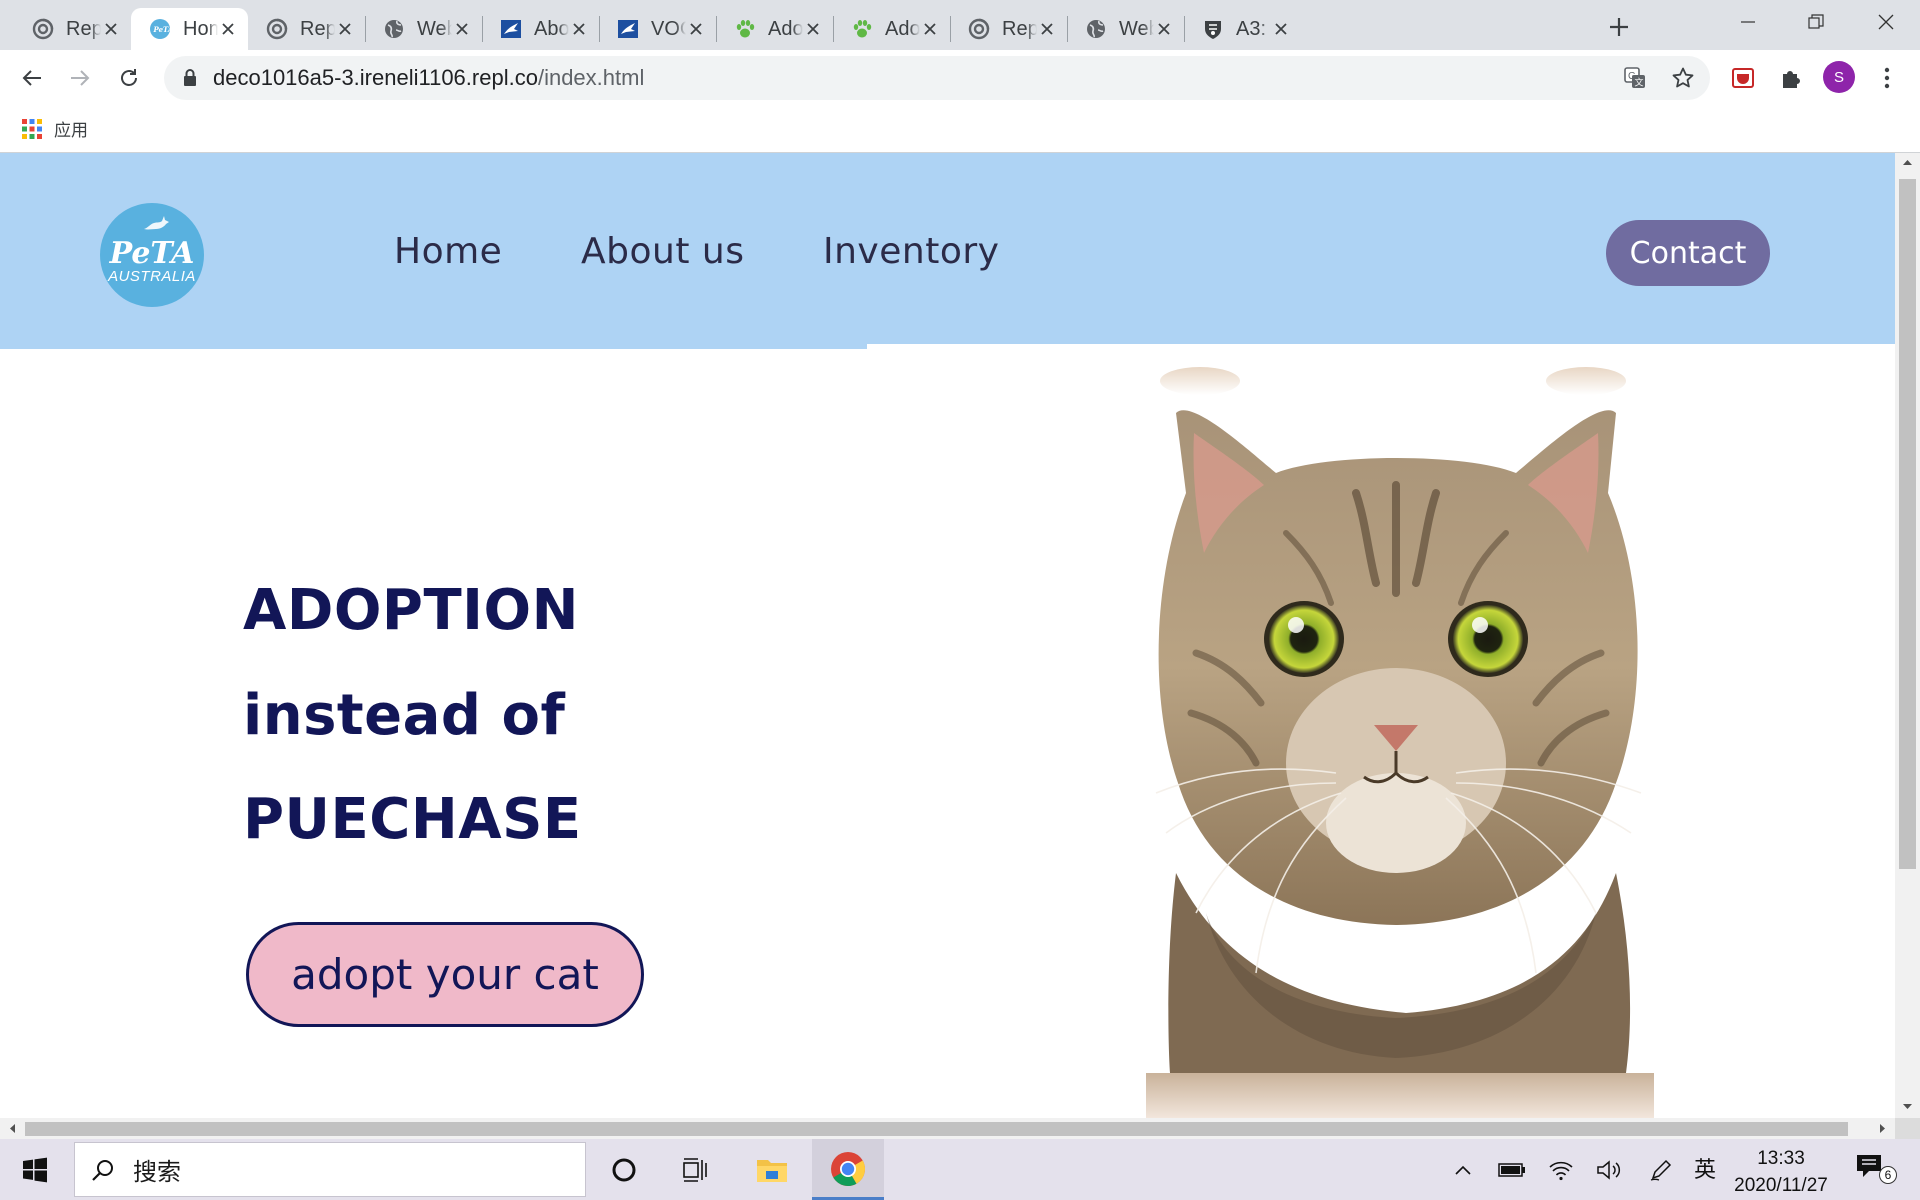 This screenshot has width=1920, height=1200. I want to click on scrollbar-corner, so click(1907, 1128).